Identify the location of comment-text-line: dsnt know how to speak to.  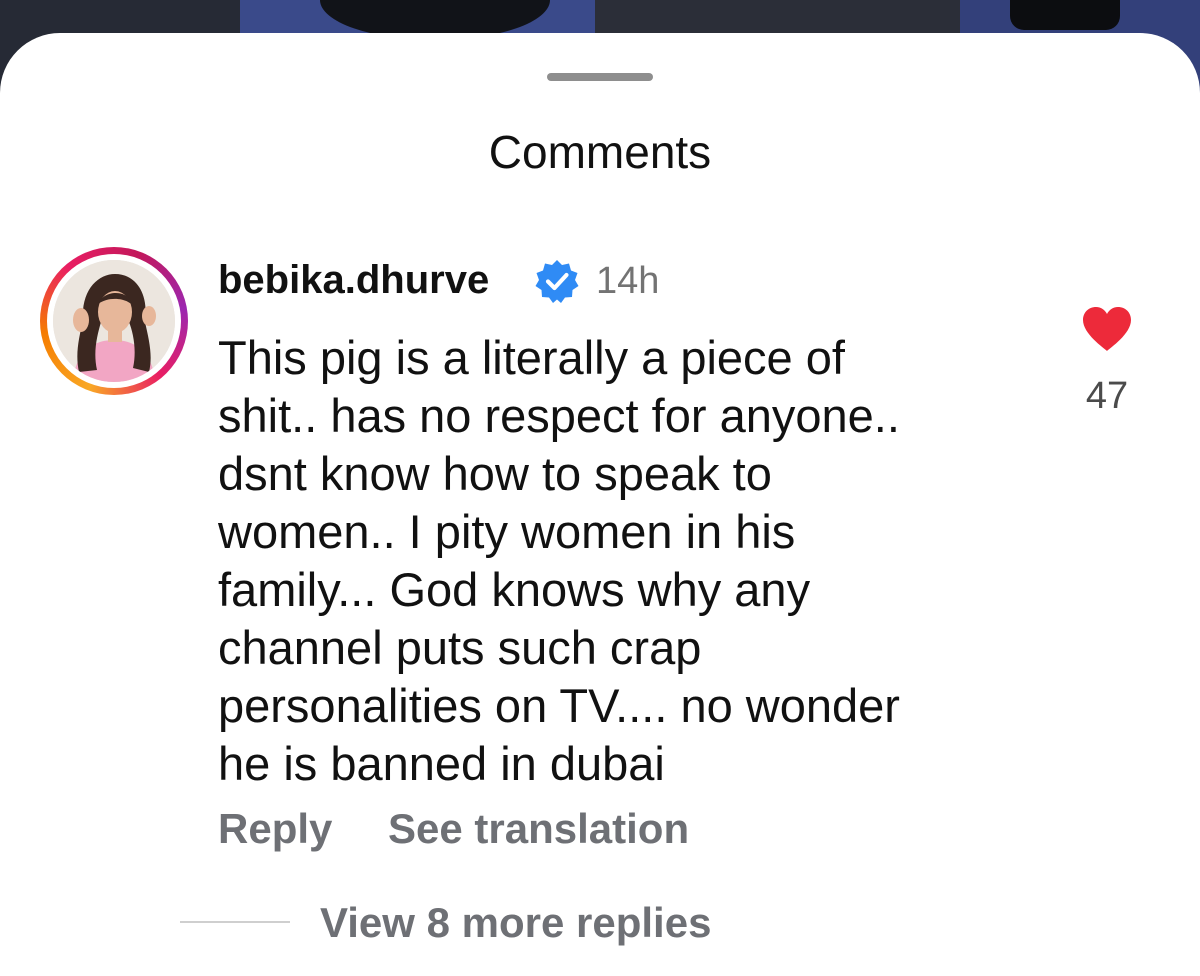
(495, 473).